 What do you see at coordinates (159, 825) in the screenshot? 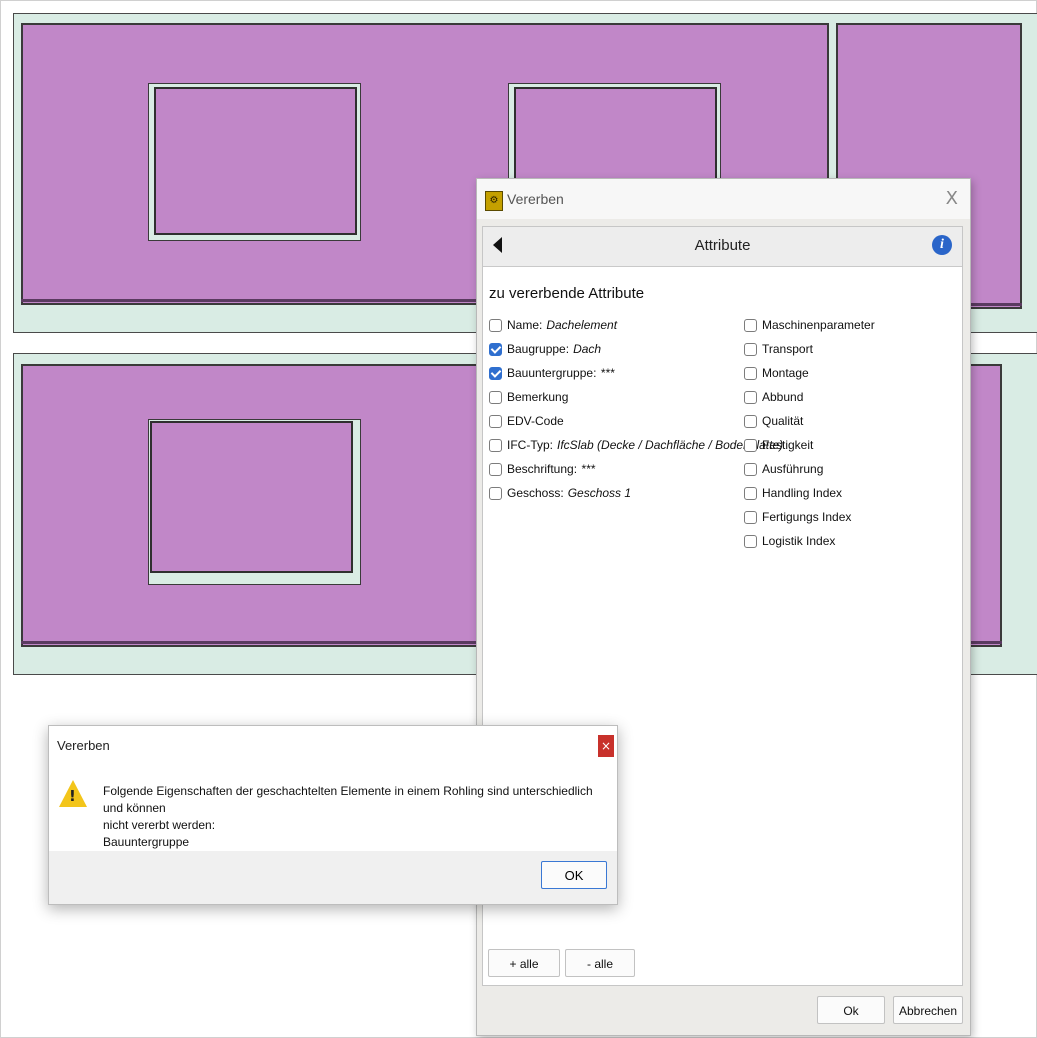
I see `message-line: nicht vererbt werden:` at bounding box center [159, 825].